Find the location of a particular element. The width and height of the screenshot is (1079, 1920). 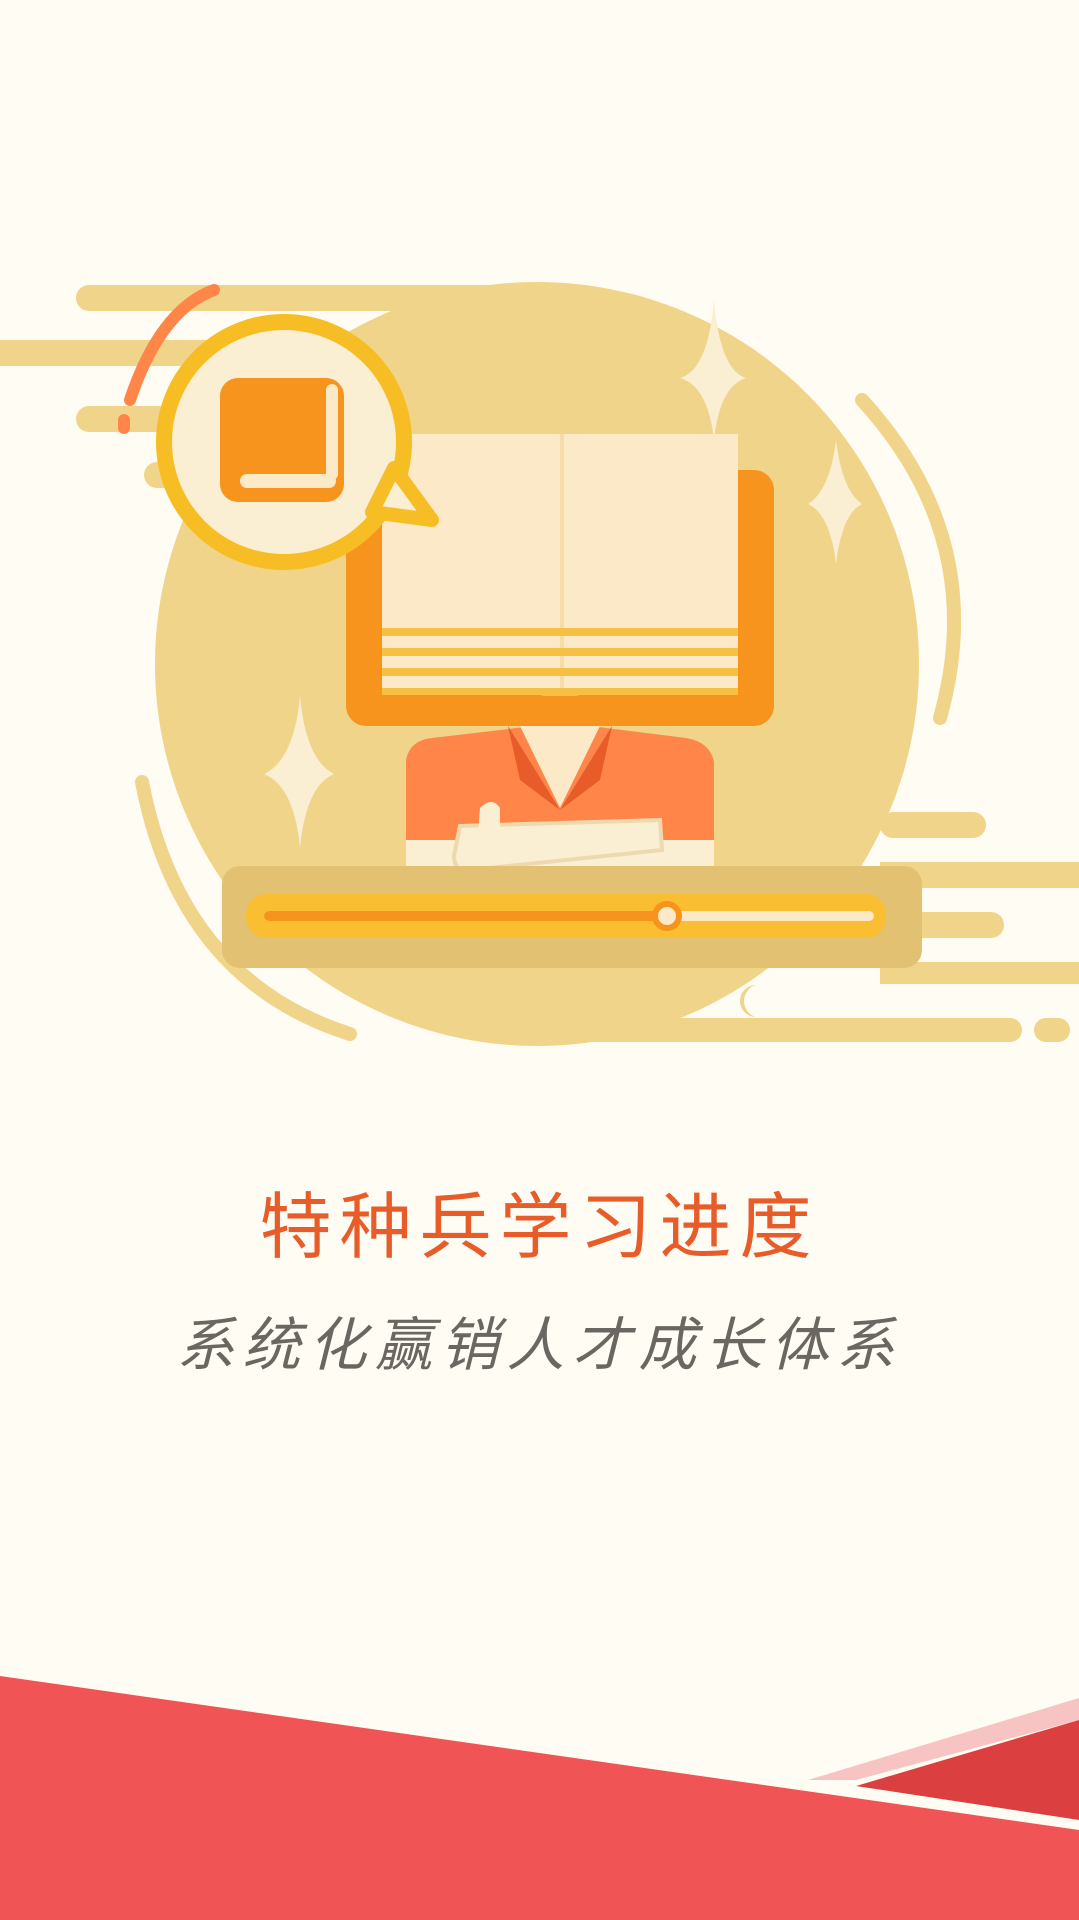

footer-decoration is located at coordinates (539, 1798).